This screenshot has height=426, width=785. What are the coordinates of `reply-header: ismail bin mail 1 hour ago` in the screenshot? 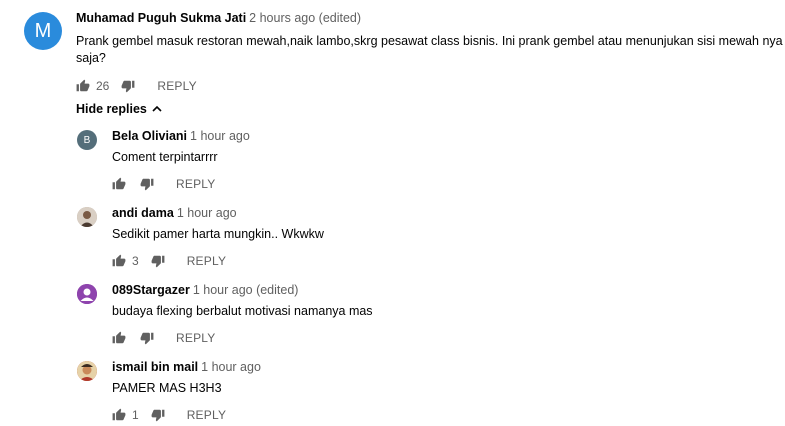 It's located at (186, 367).